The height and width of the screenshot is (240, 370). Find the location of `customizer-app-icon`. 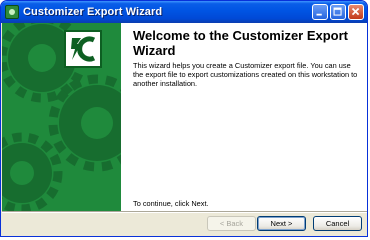

customizer-app-icon is located at coordinates (12, 12).